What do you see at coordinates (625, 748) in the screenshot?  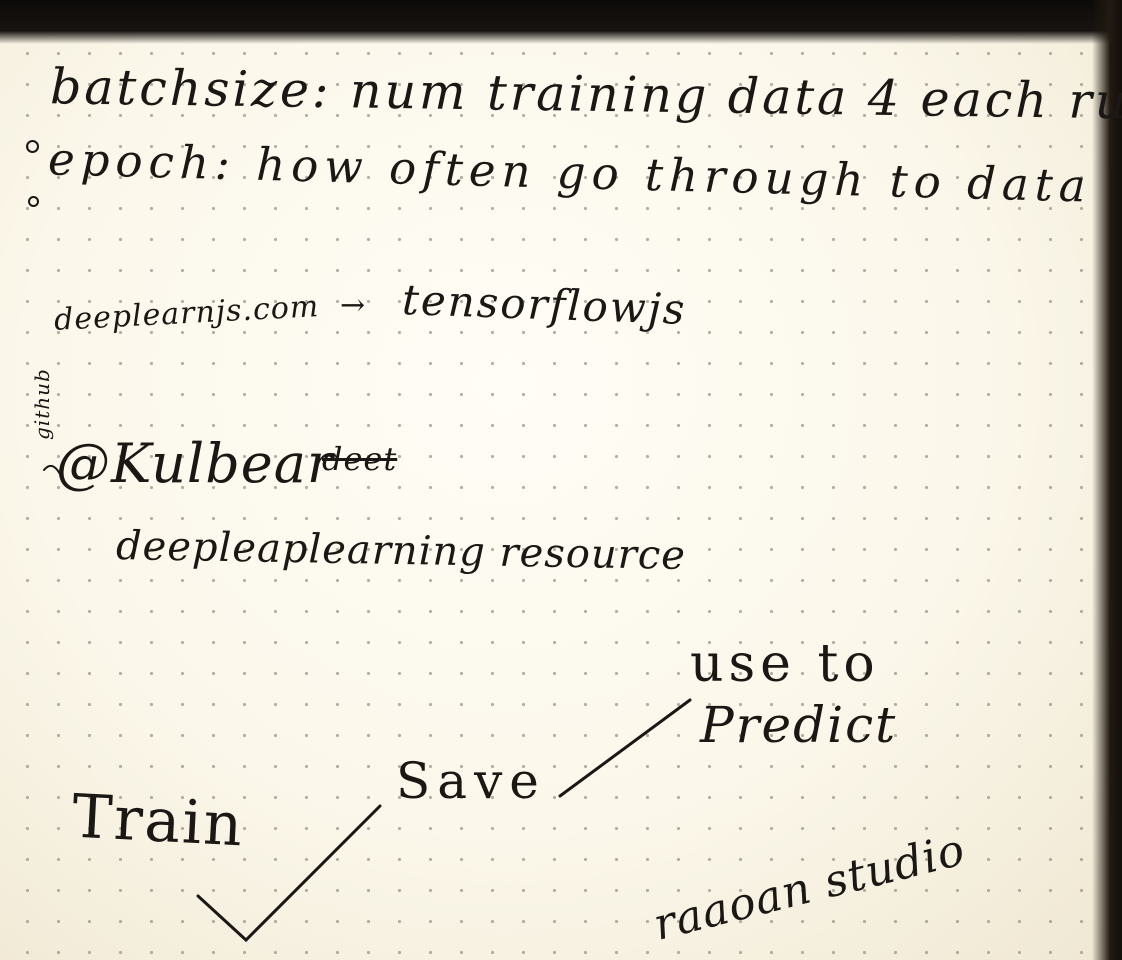 I see `save-to-predict-stroke` at bounding box center [625, 748].